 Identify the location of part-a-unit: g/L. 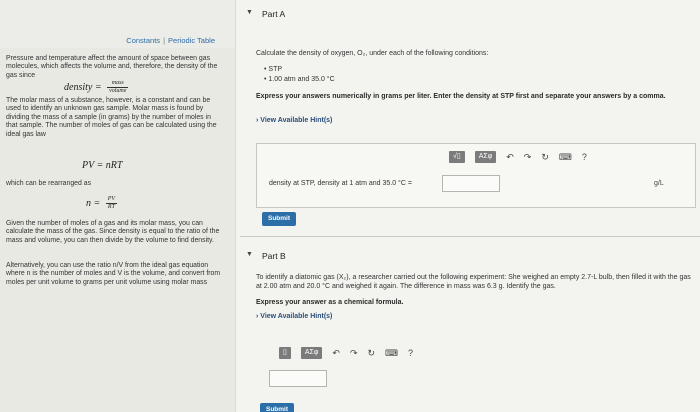
(659, 183).